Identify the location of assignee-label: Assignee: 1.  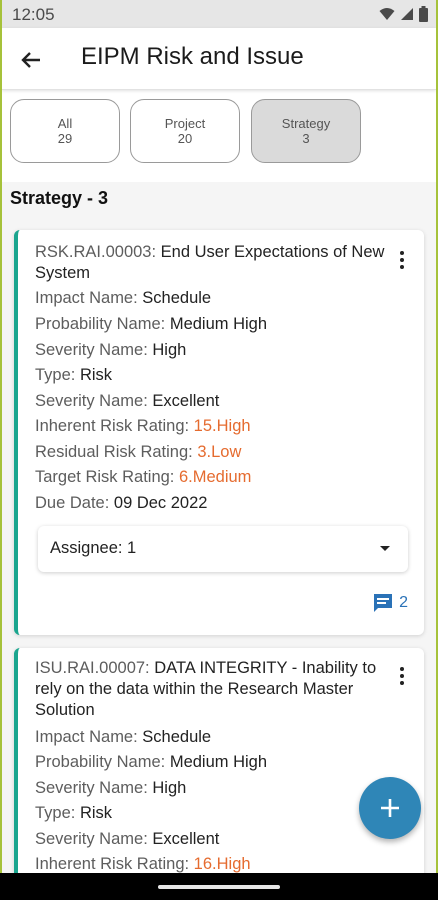
(93, 548).